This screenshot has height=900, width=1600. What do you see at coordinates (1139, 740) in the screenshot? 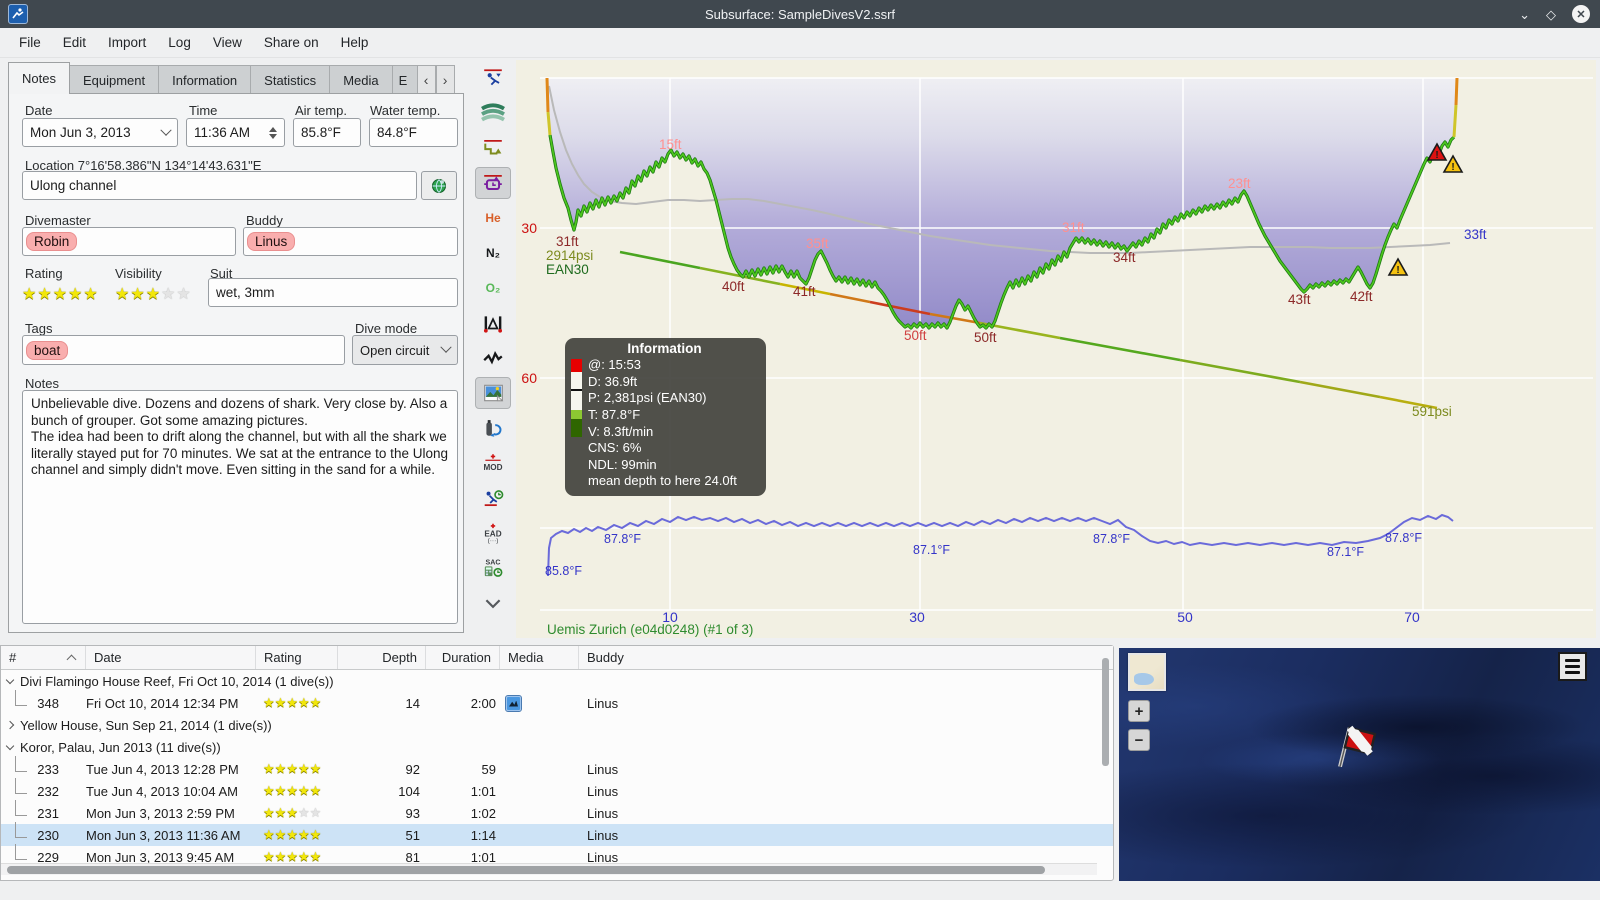
I see `map-zoom-out-button: −` at bounding box center [1139, 740].